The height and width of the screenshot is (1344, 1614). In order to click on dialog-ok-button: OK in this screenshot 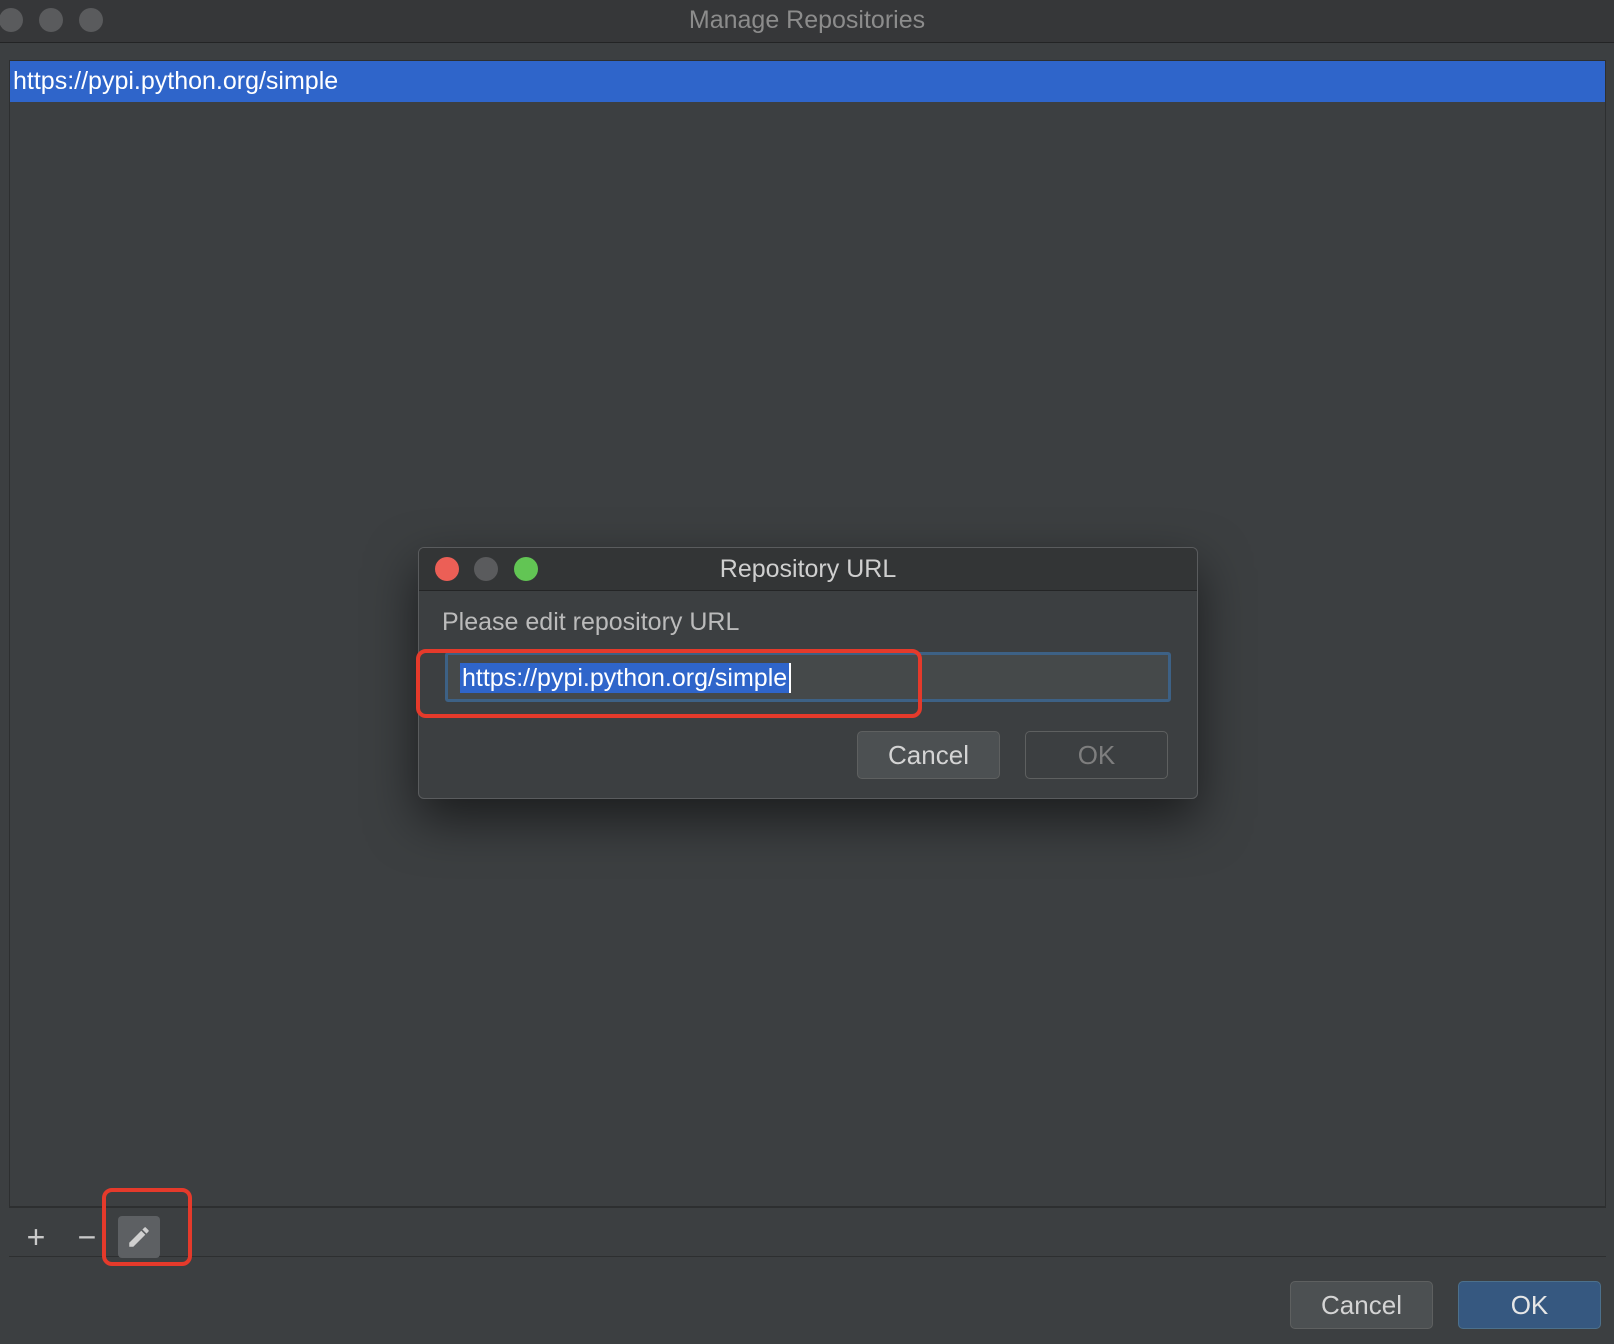, I will do `click(1096, 755)`.